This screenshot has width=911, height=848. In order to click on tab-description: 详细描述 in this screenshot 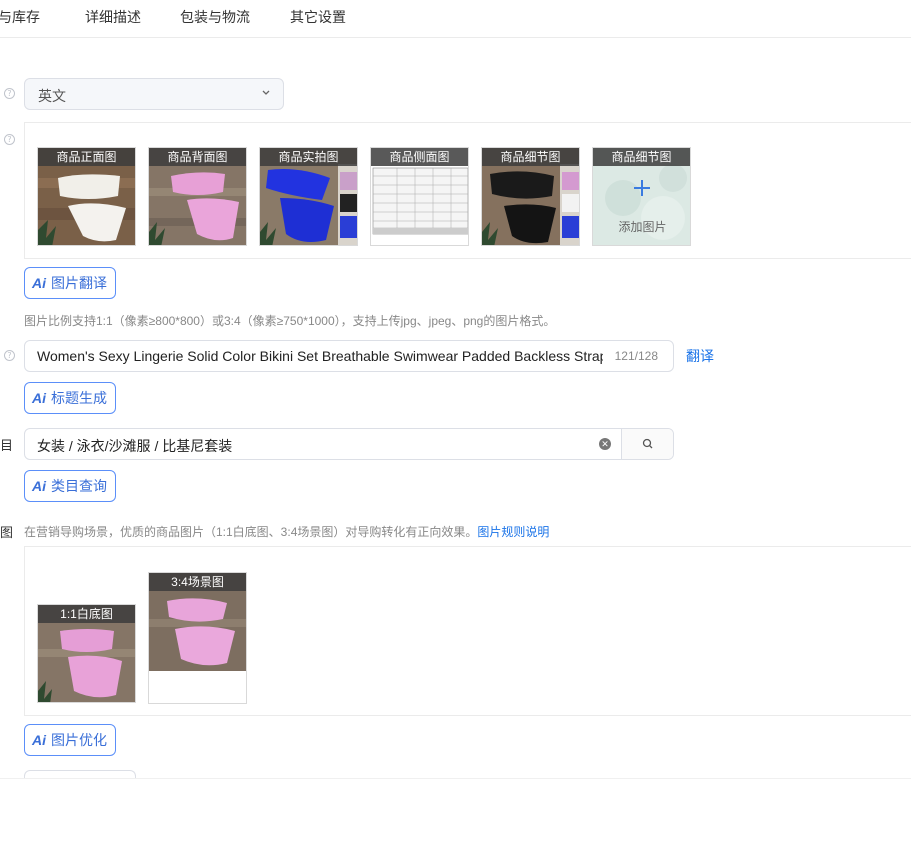, I will do `click(113, 17)`.